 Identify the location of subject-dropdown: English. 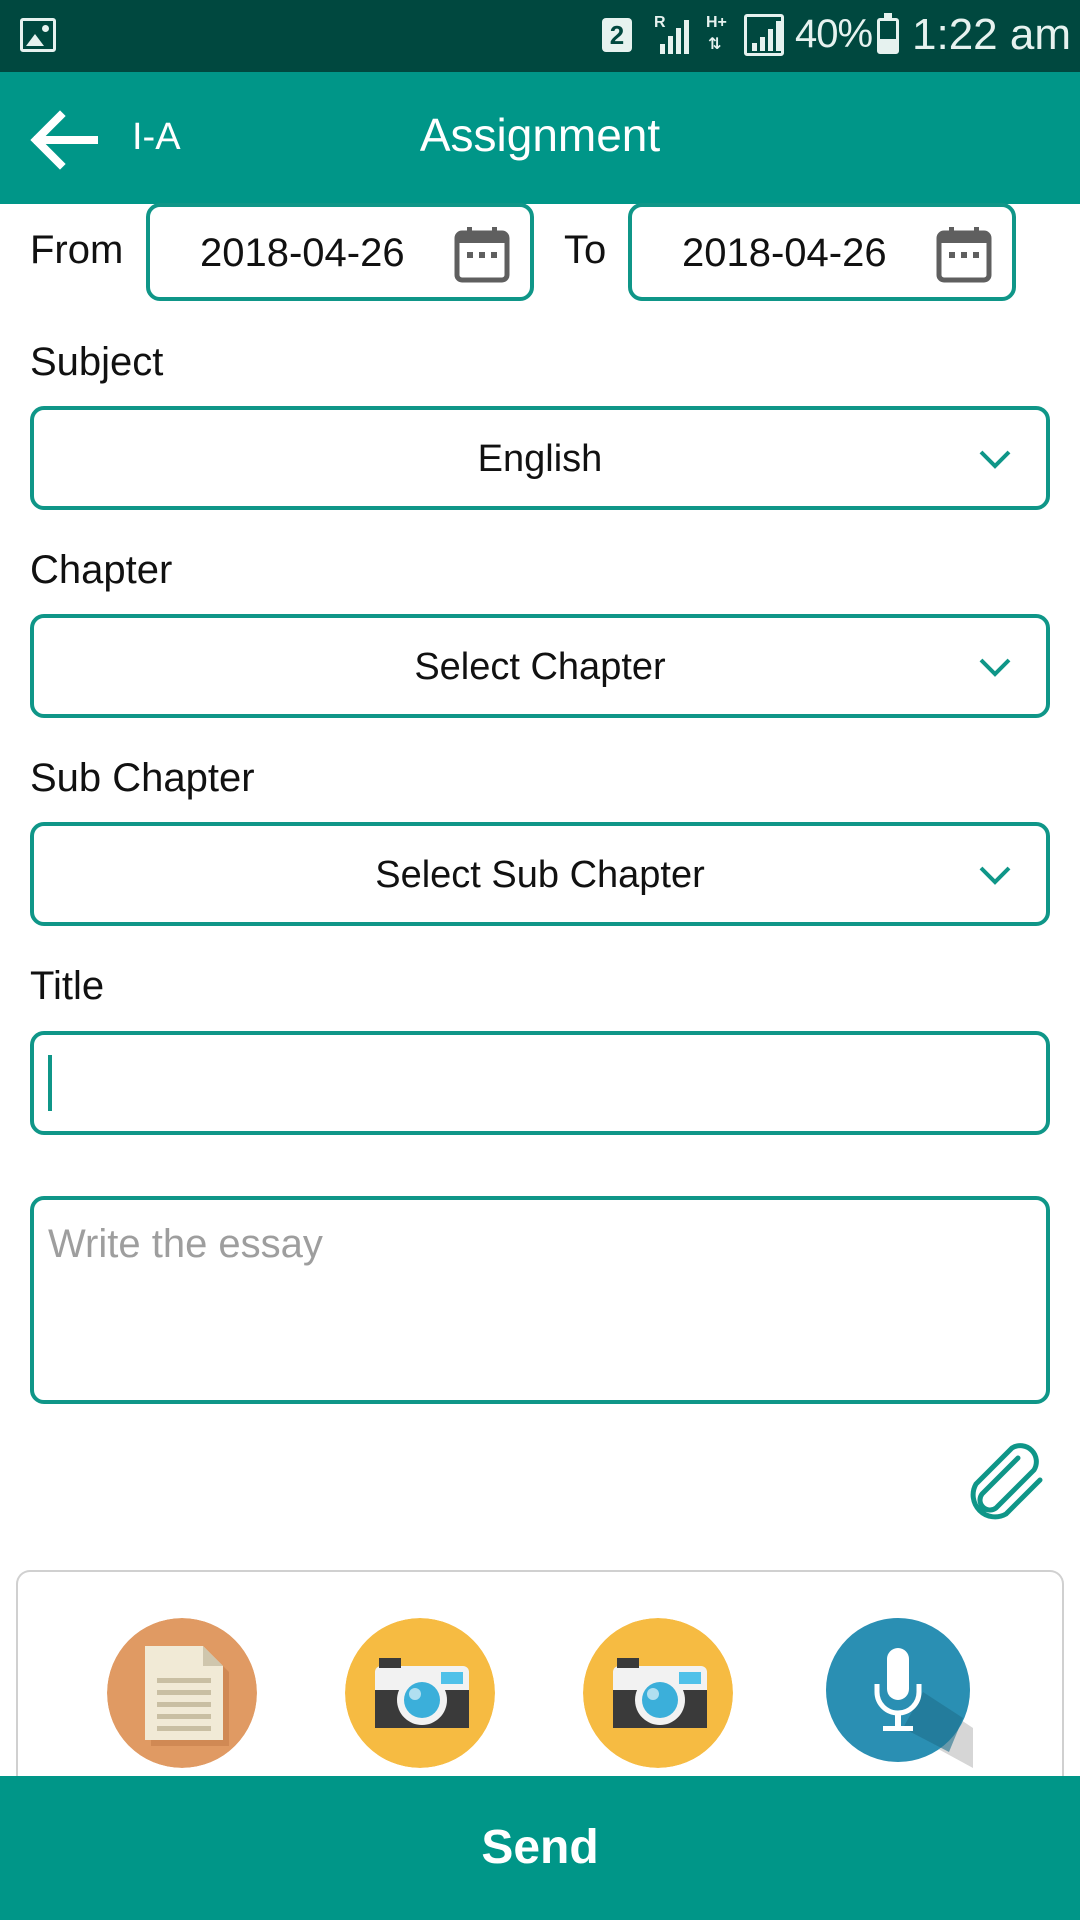
(540, 458).